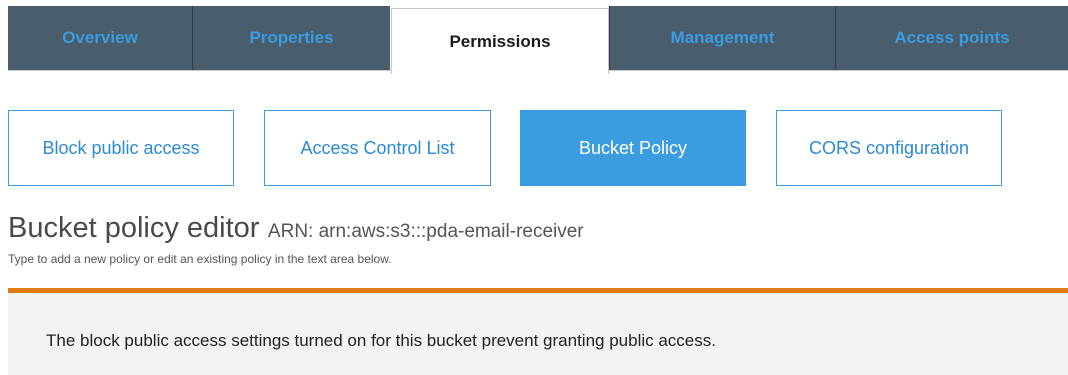 This screenshot has height=375, width=1068. I want to click on subtab-block-public-access-label: Block public access, so click(121, 147).